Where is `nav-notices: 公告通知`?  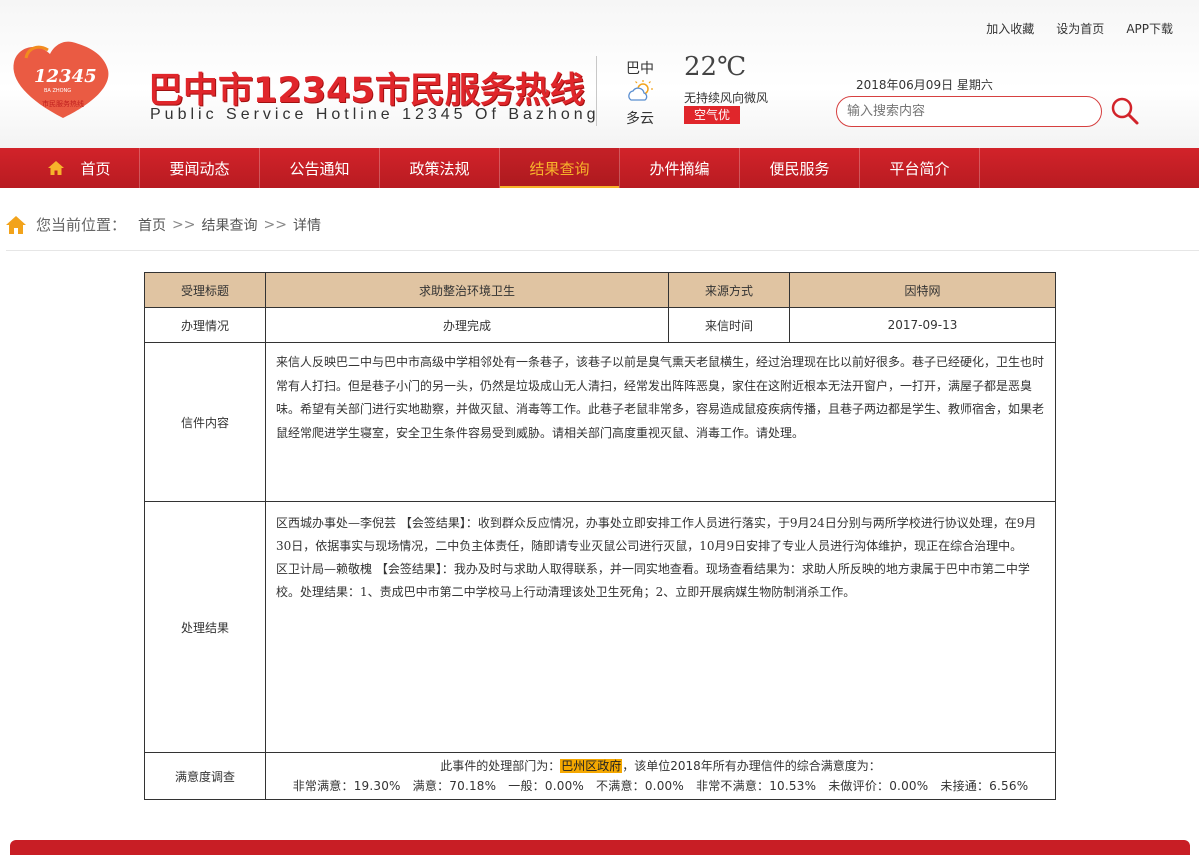 nav-notices: 公告通知 is located at coordinates (320, 168).